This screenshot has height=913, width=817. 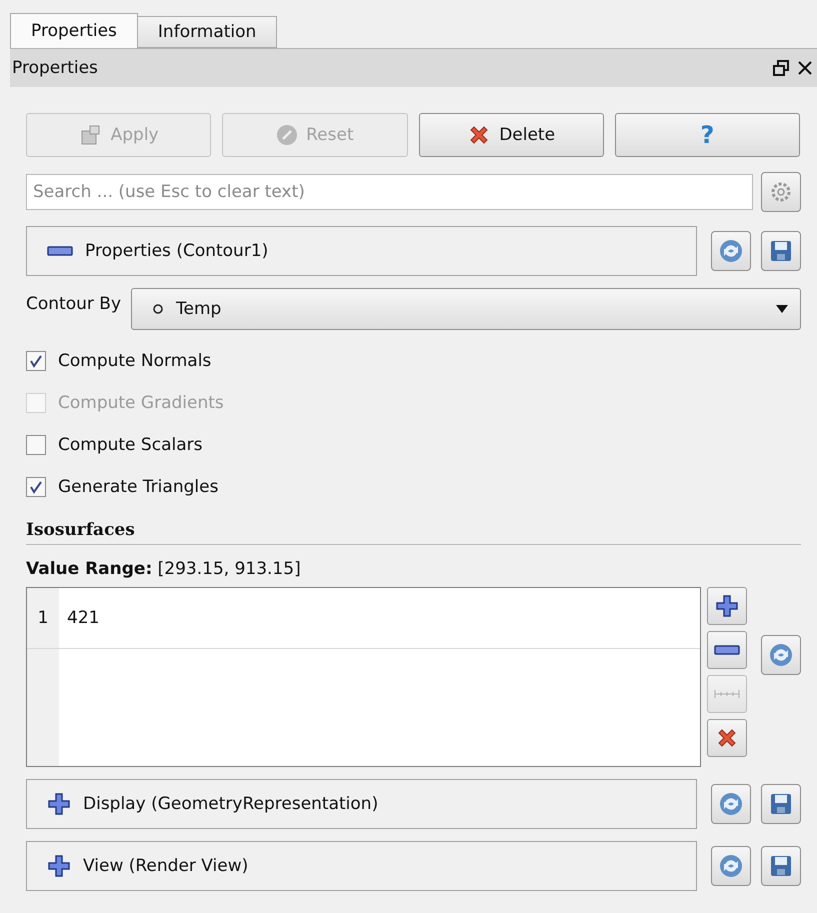 What do you see at coordinates (389, 192) in the screenshot?
I see `search-field: Search ... (use Esc to clear text)` at bounding box center [389, 192].